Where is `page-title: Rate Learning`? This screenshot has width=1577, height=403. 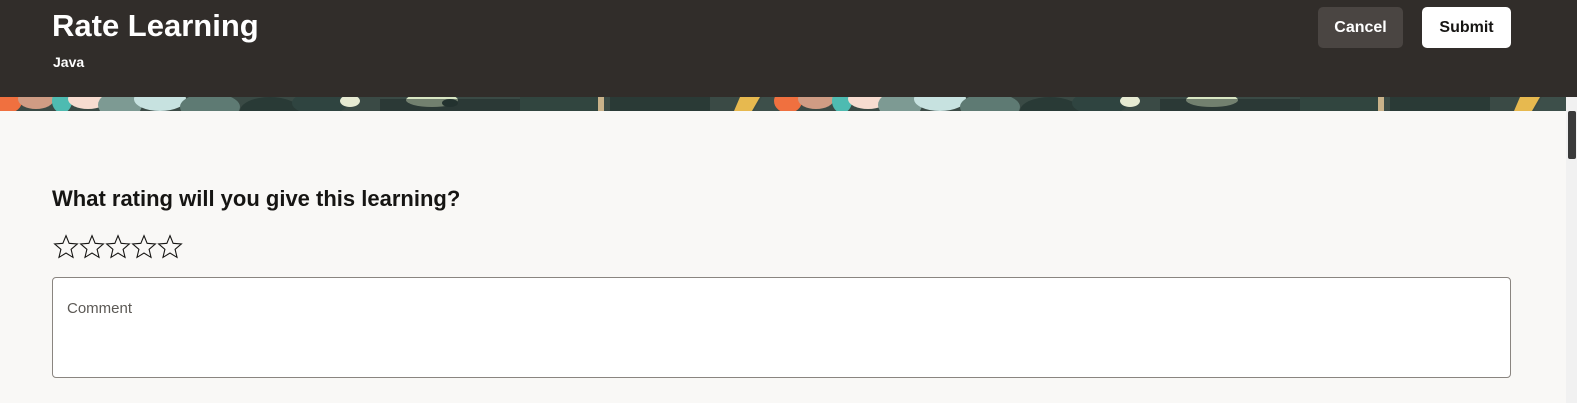 page-title: Rate Learning is located at coordinates (155, 25).